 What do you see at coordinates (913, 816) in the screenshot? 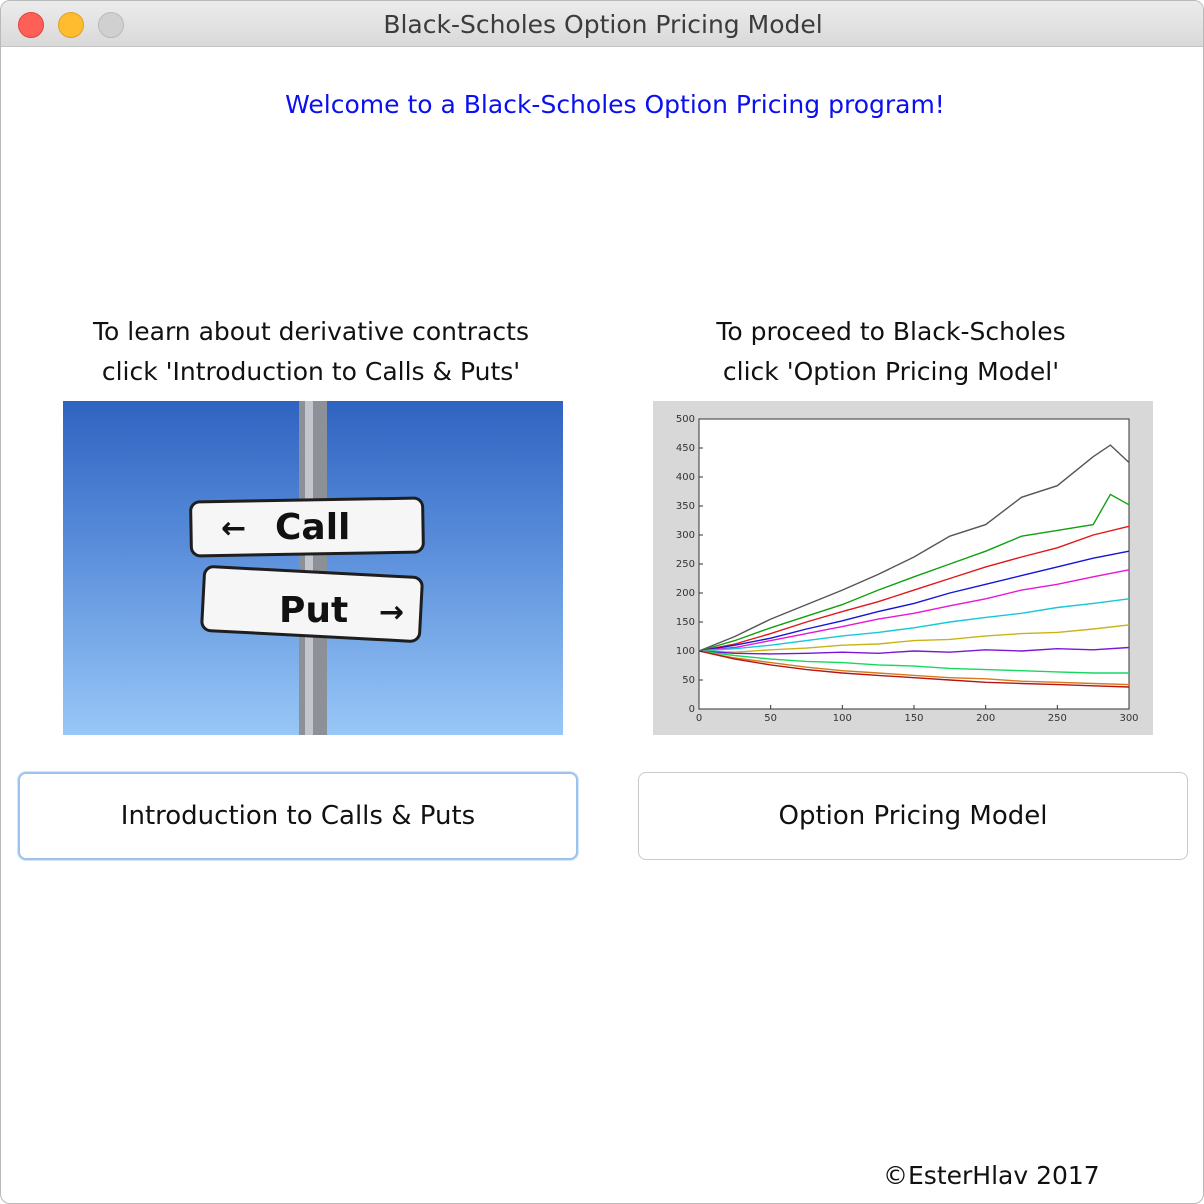
I see `option-pricing-model-button: Option Pricing Model` at bounding box center [913, 816].